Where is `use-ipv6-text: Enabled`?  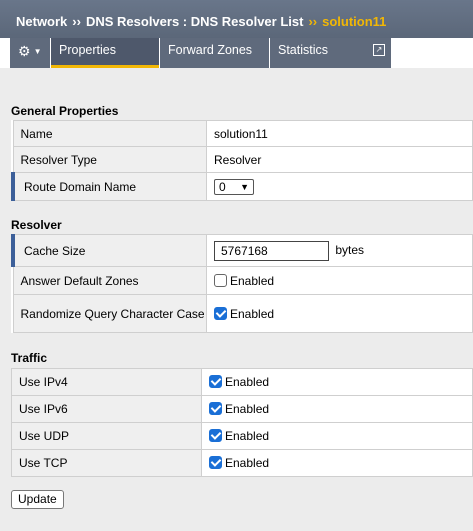
use-ipv6-text: Enabled is located at coordinates (247, 409).